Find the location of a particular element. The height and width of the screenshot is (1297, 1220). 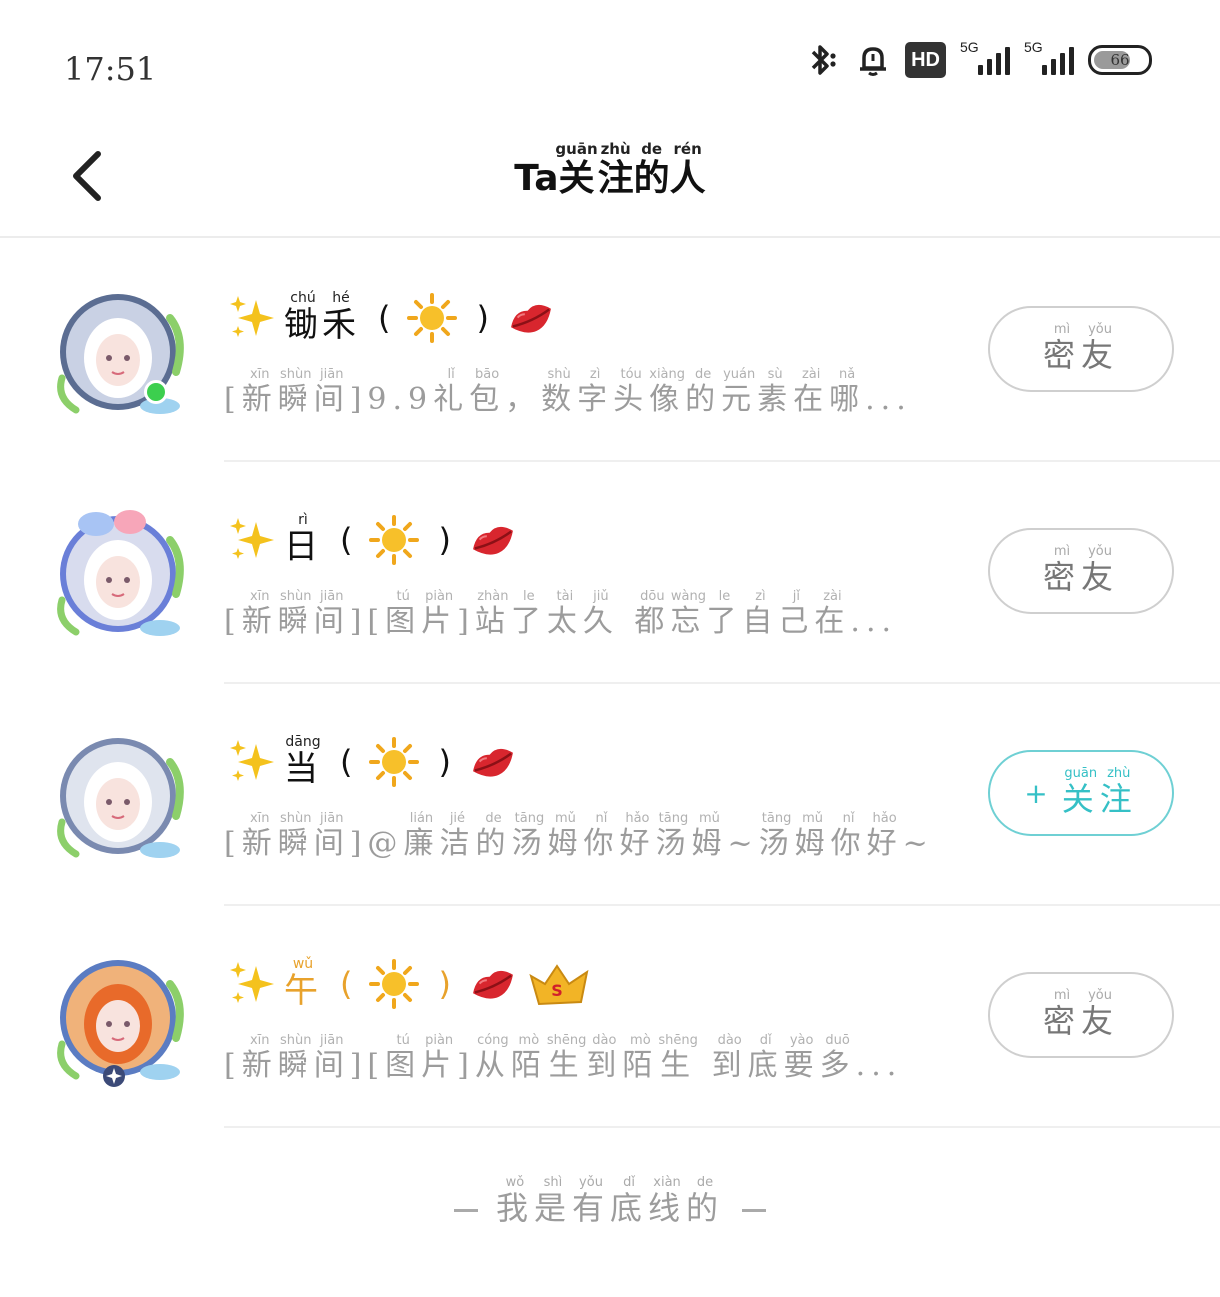

preview-char: 头tóu is located at coordinates (631, 392).